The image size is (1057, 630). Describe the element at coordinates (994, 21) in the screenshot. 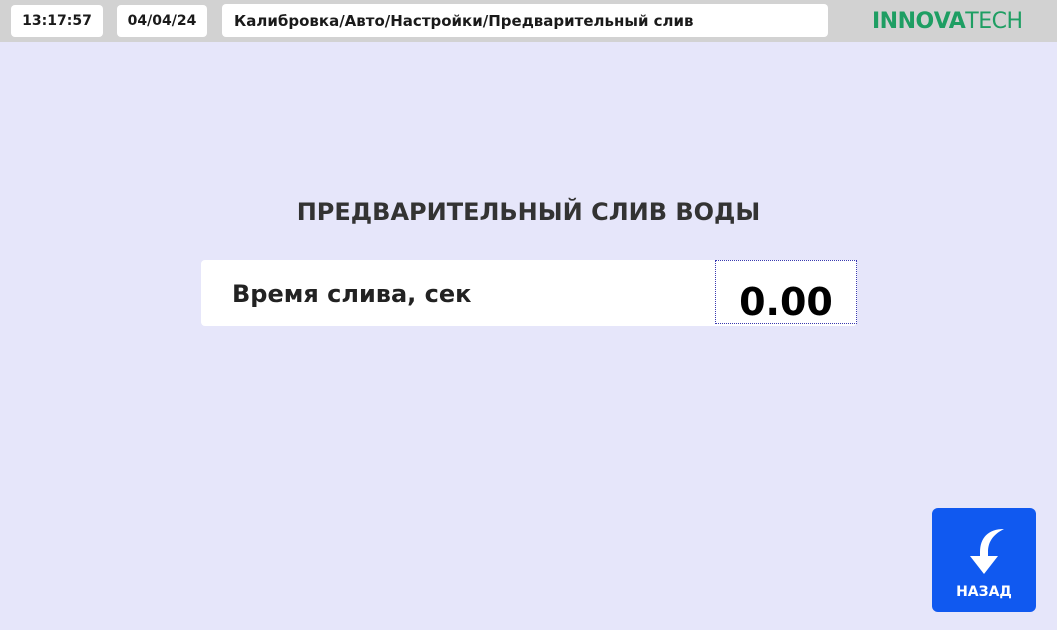

I see `logo-text-post: TECH` at that location.